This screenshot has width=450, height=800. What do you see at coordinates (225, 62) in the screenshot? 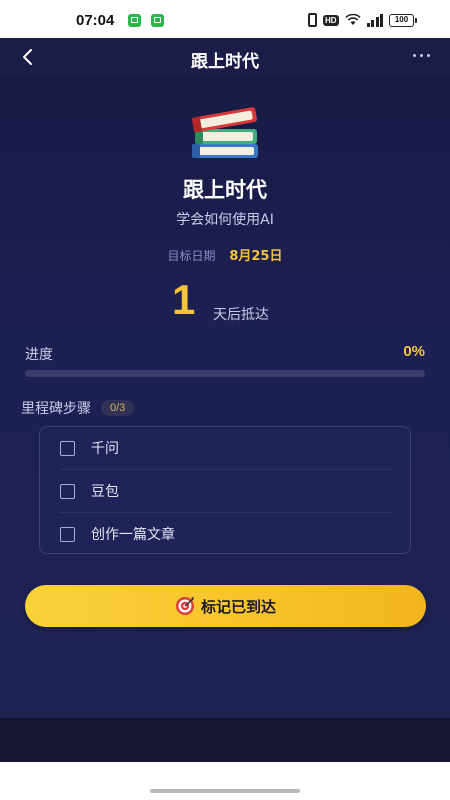
I see `page-title: 跟上时代` at bounding box center [225, 62].